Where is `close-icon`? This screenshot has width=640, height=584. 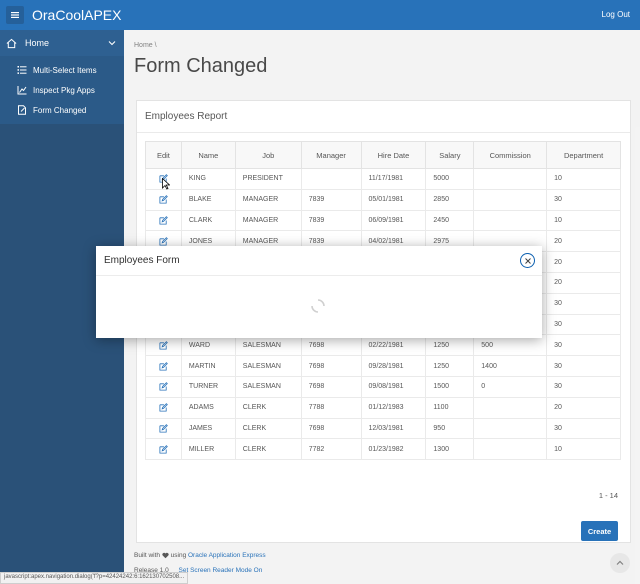
close-icon is located at coordinates (527, 260).